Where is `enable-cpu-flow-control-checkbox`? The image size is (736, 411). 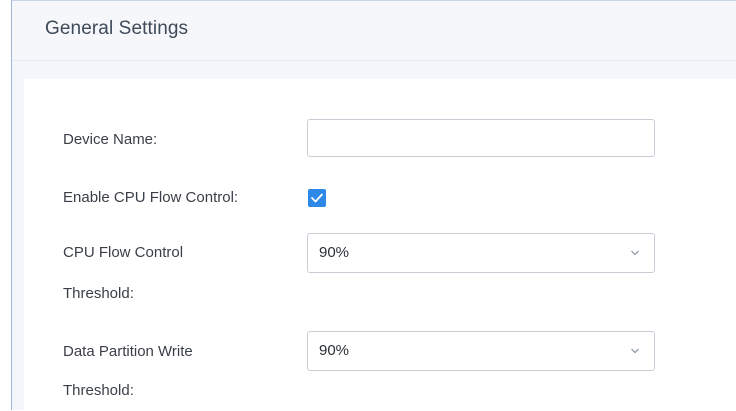 enable-cpu-flow-control-checkbox is located at coordinates (317, 198).